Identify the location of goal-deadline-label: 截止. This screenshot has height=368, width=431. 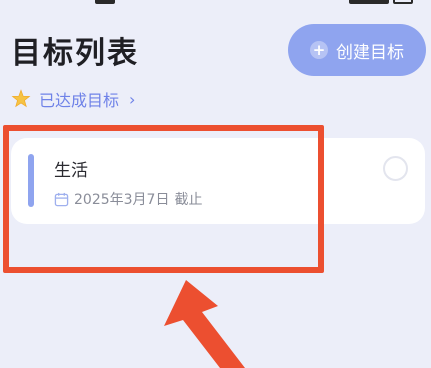
(188, 200).